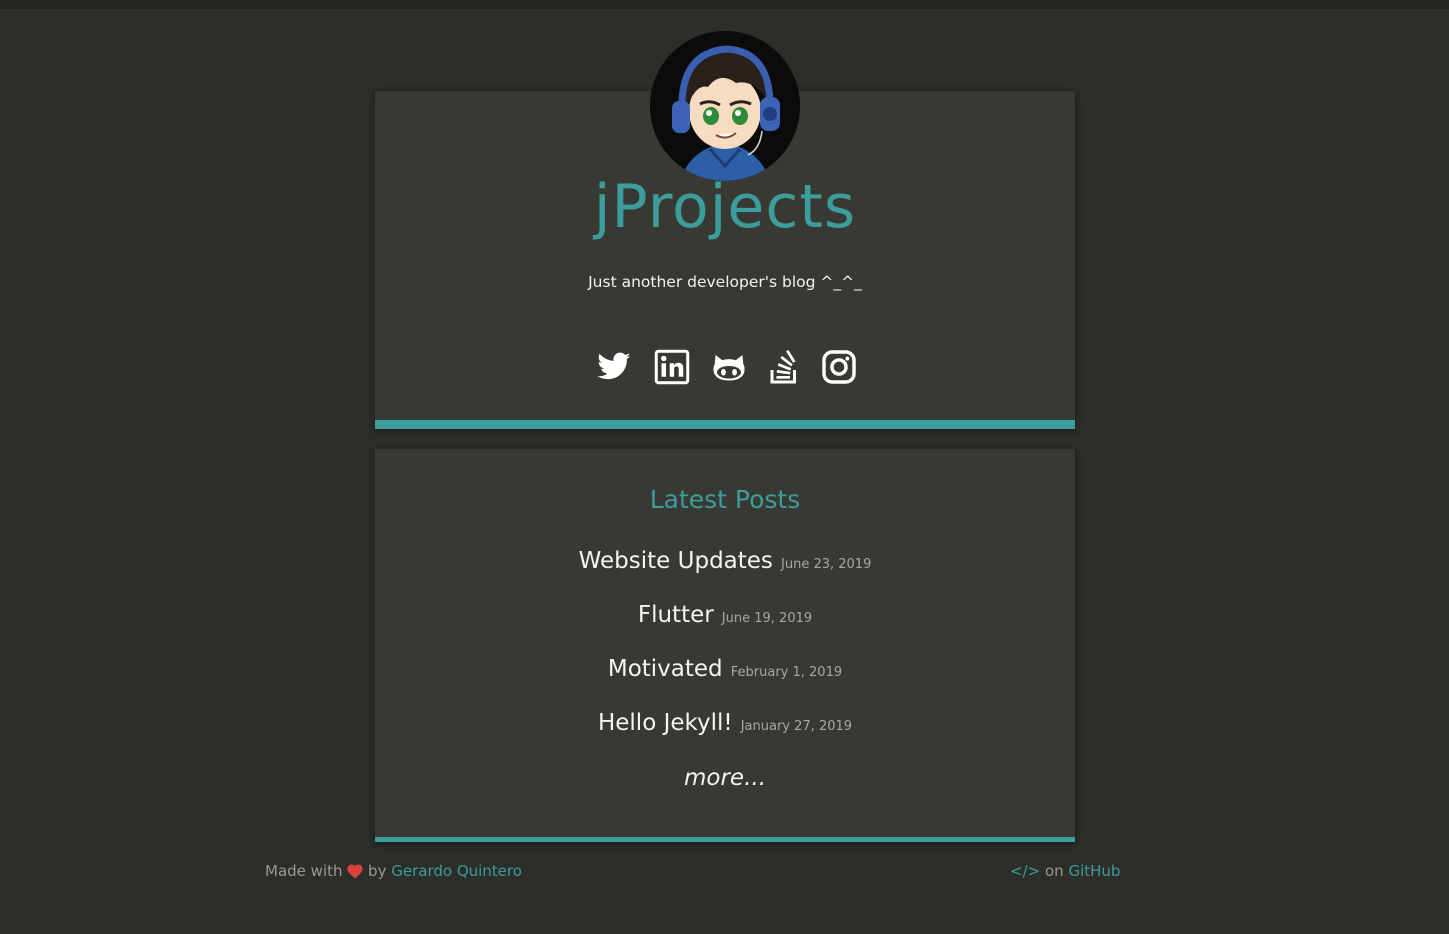 This screenshot has width=1449, height=934. What do you see at coordinates (377, 871) in the screenshot?
I see `by-text: by` at bounding box center [377, 871].